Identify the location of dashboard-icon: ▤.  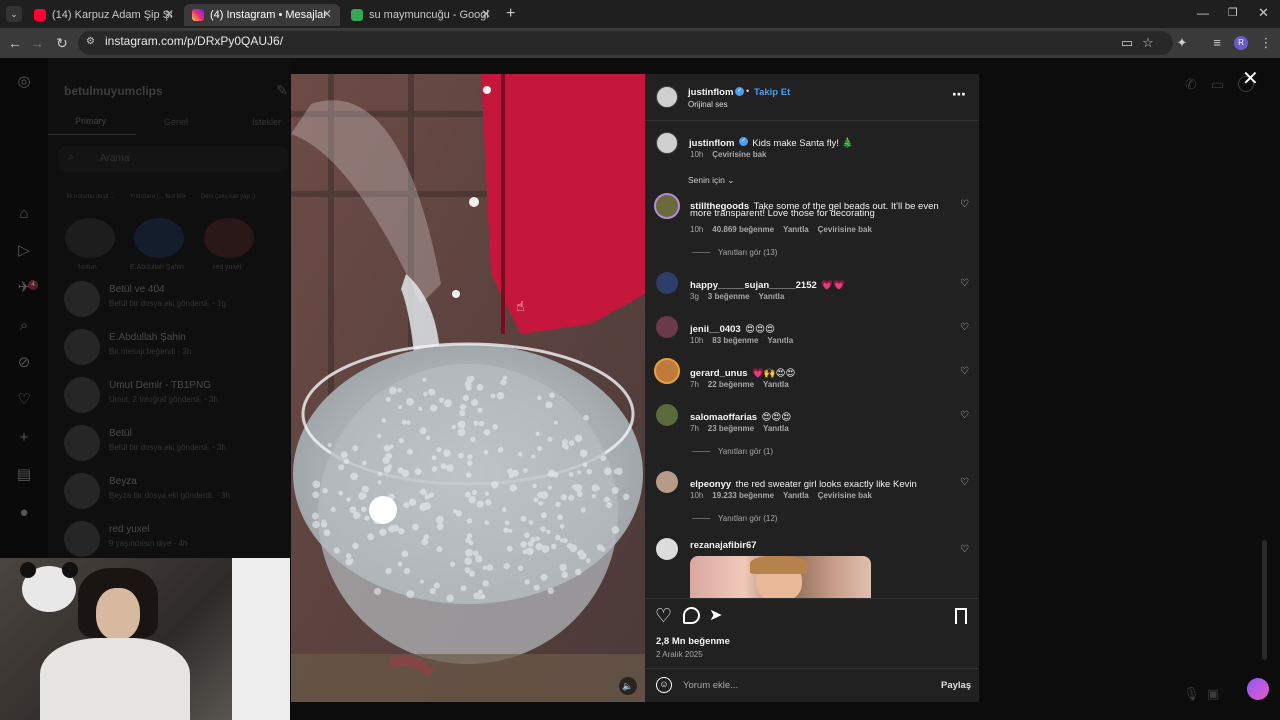
(24, 475).